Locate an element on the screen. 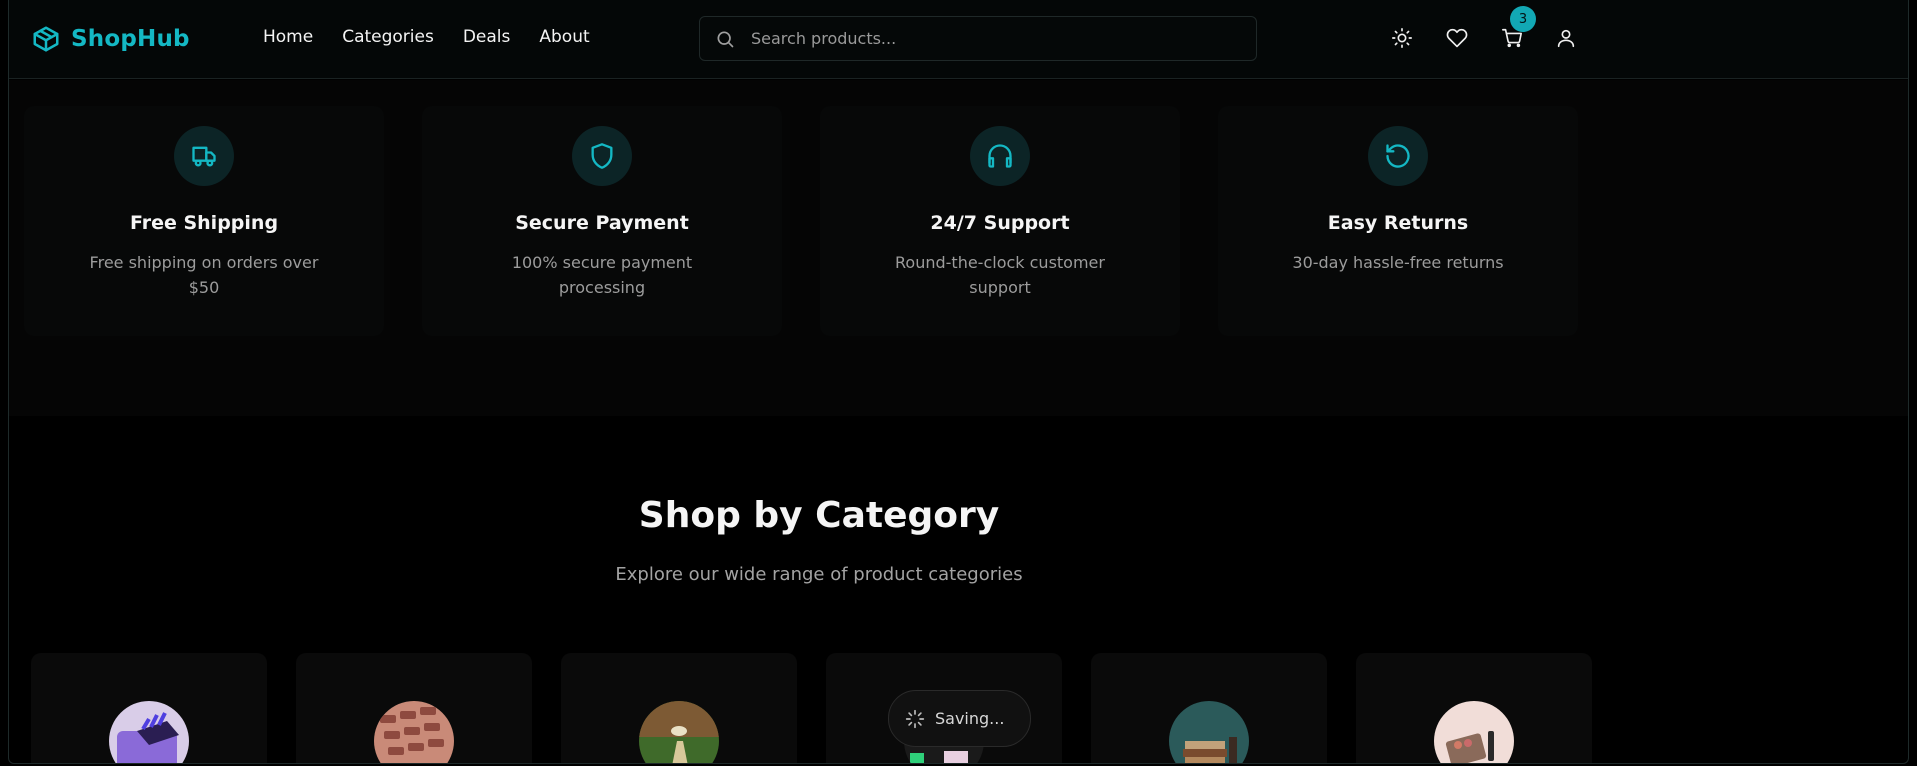 Image resolution: width=1917 pixels, height=766 pixels. account-button is located at coordinates (1566, 38).